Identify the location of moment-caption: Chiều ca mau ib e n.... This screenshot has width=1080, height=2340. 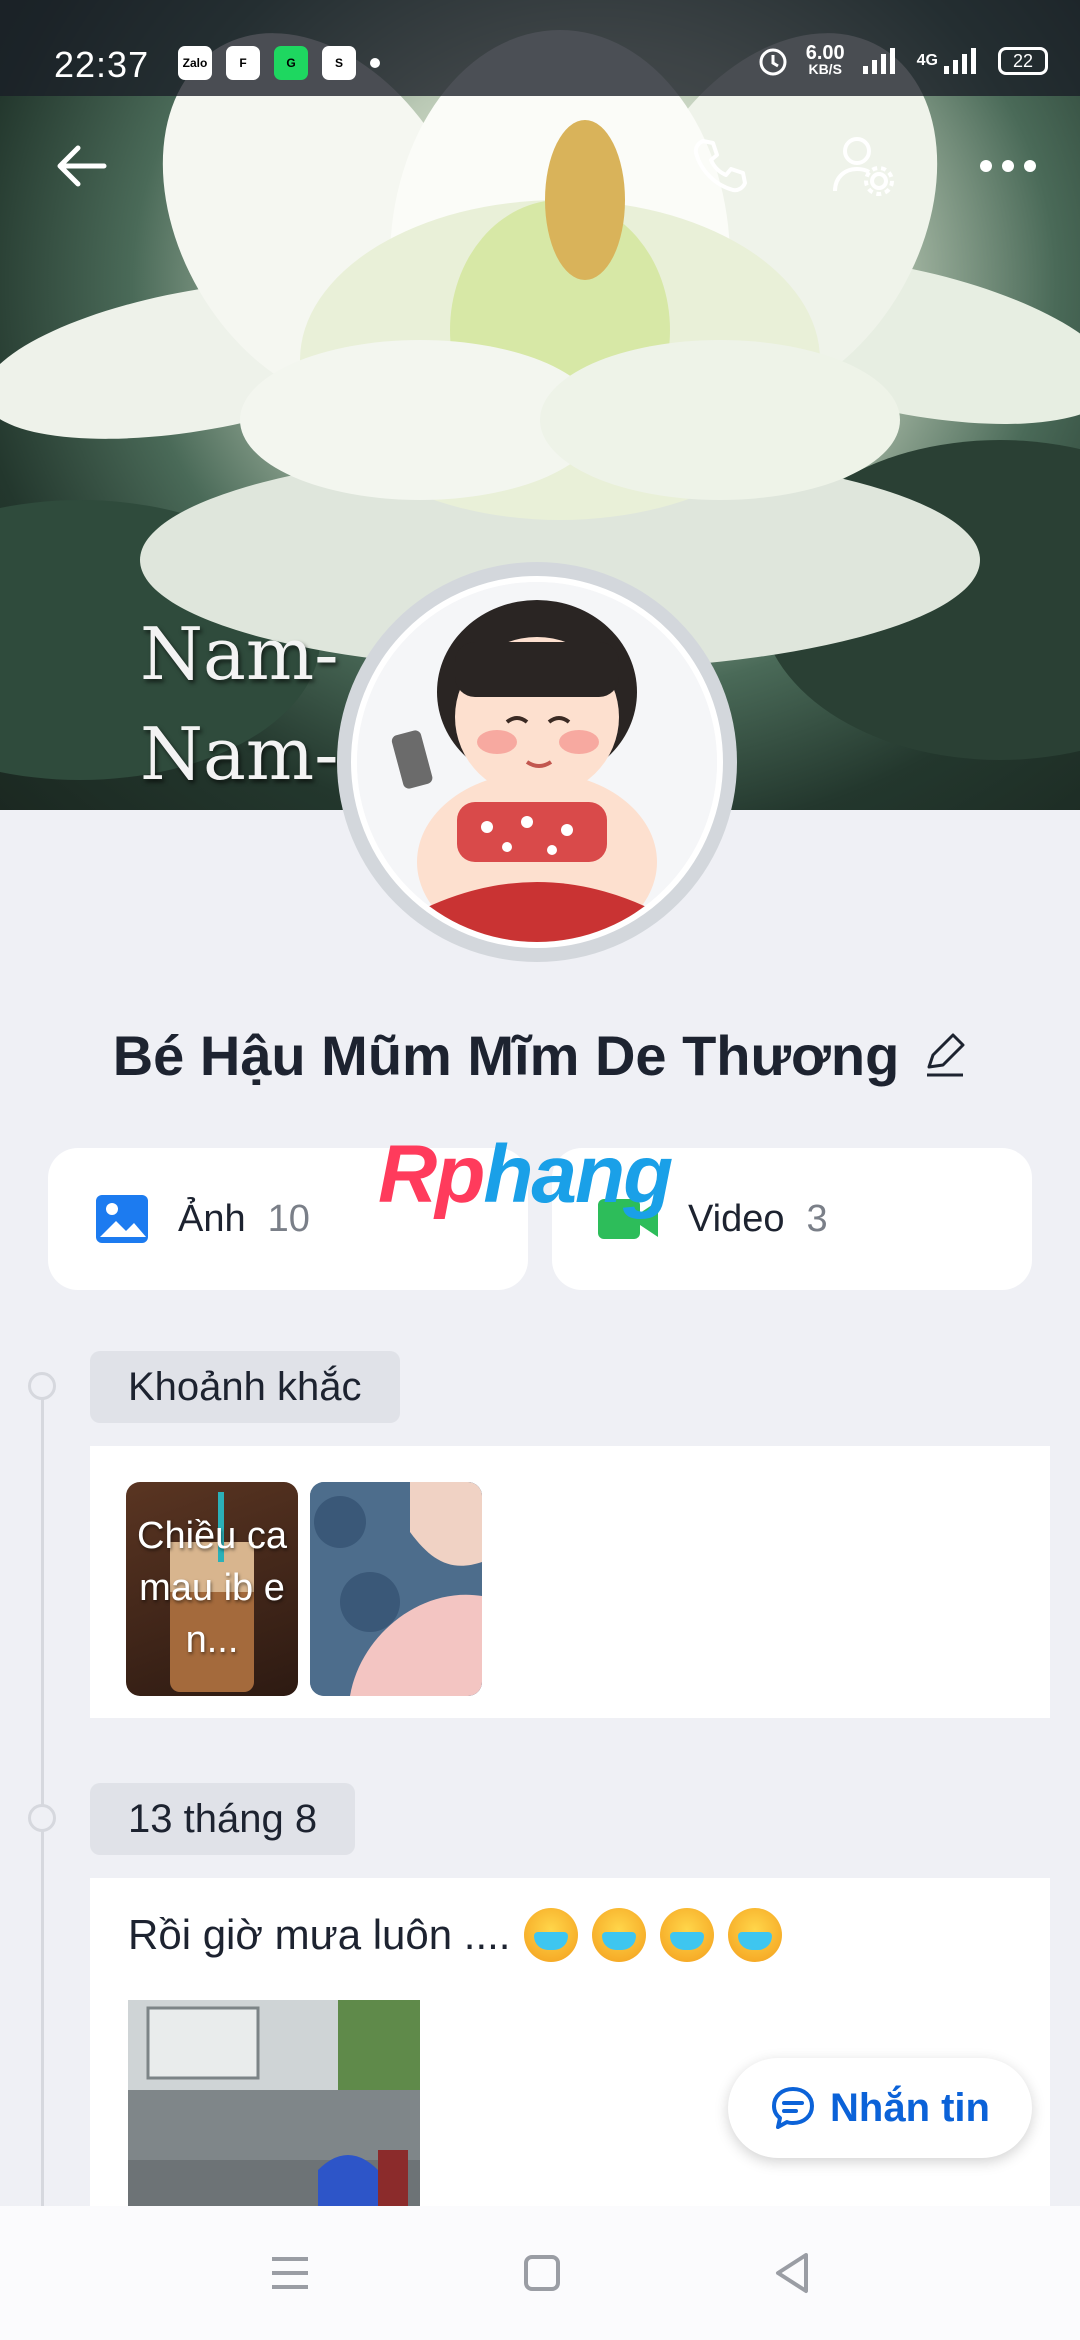
(212, 1588).